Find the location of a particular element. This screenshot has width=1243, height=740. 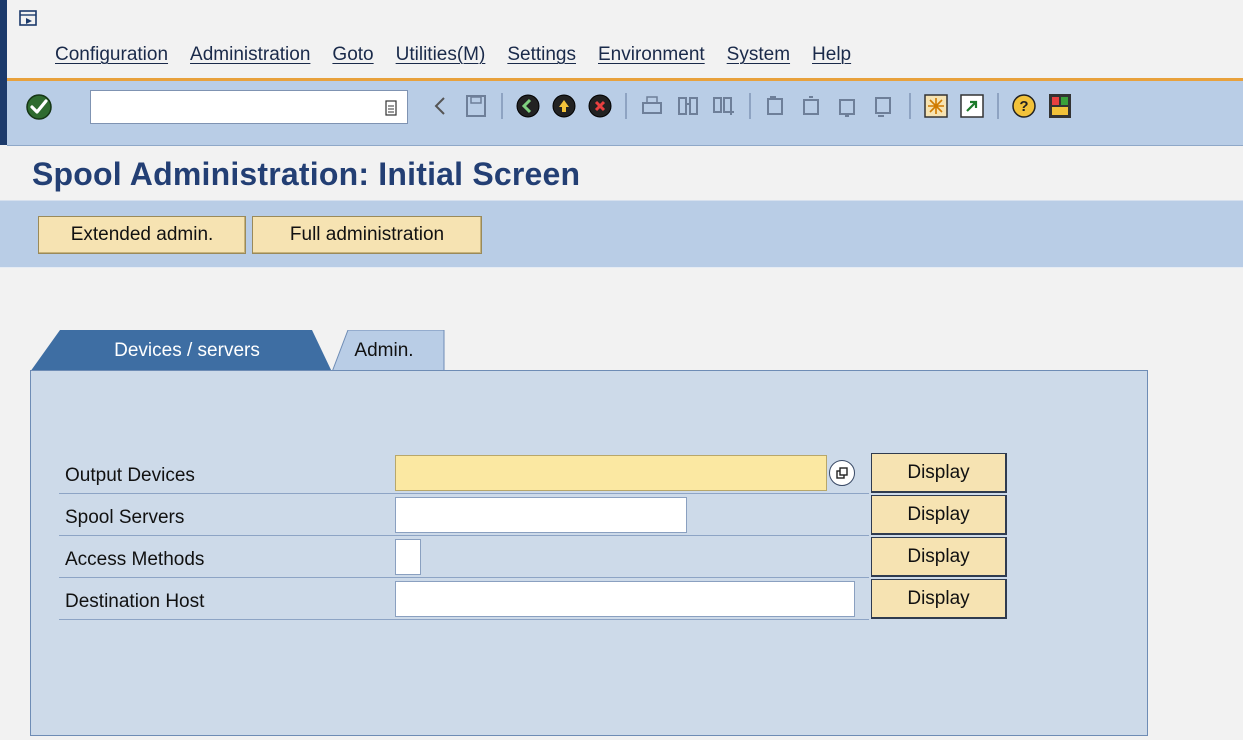

extended-admin-button: Extended admin. is located at coordinates (142, 235).